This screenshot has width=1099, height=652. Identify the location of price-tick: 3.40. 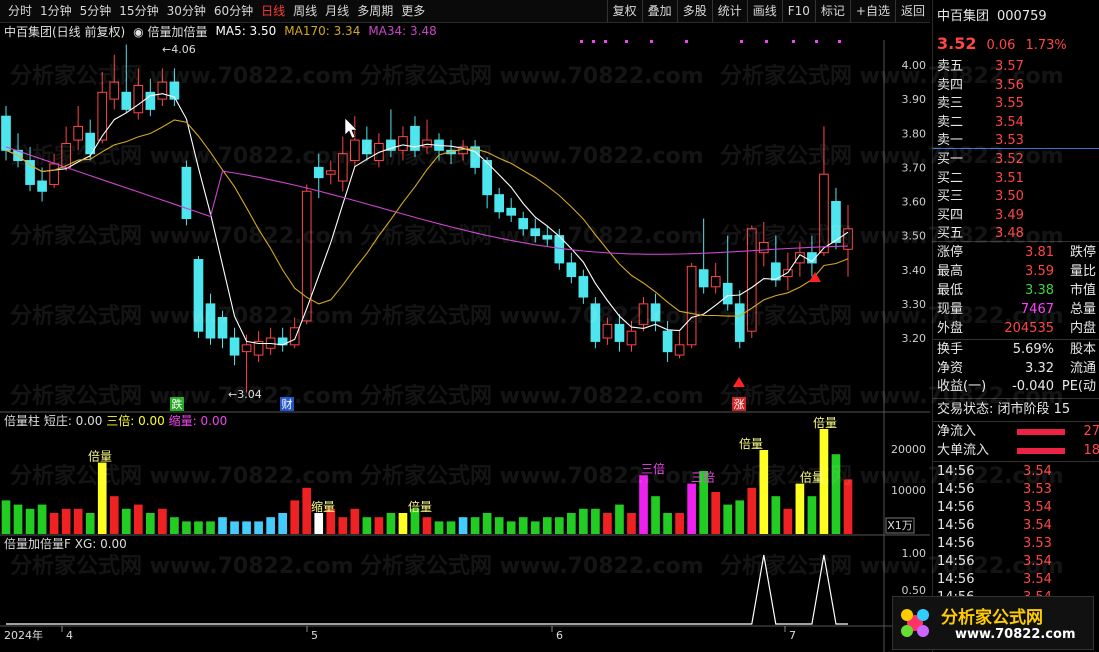
(914, 270).